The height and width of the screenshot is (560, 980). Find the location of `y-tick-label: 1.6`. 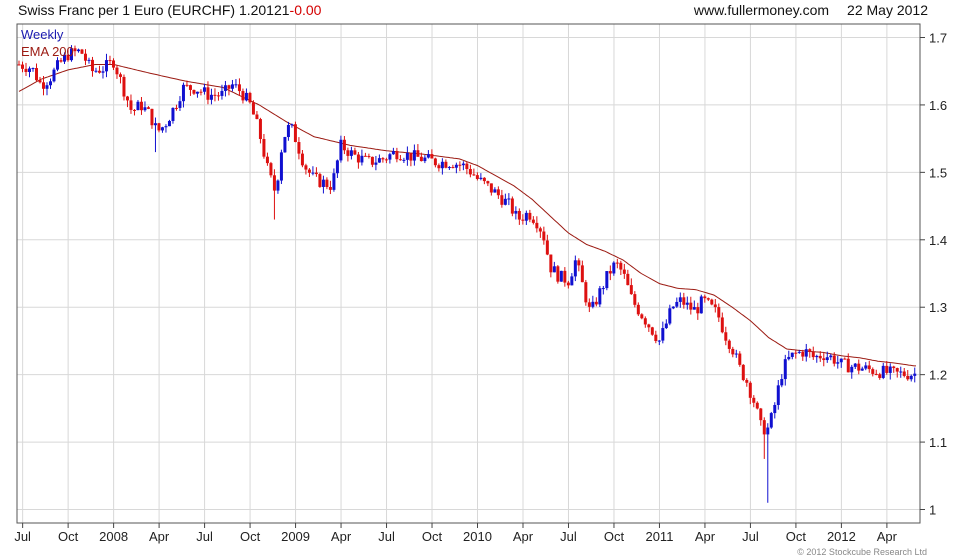

y-tick-label: 1.6 is located at coordinates (938, 105).